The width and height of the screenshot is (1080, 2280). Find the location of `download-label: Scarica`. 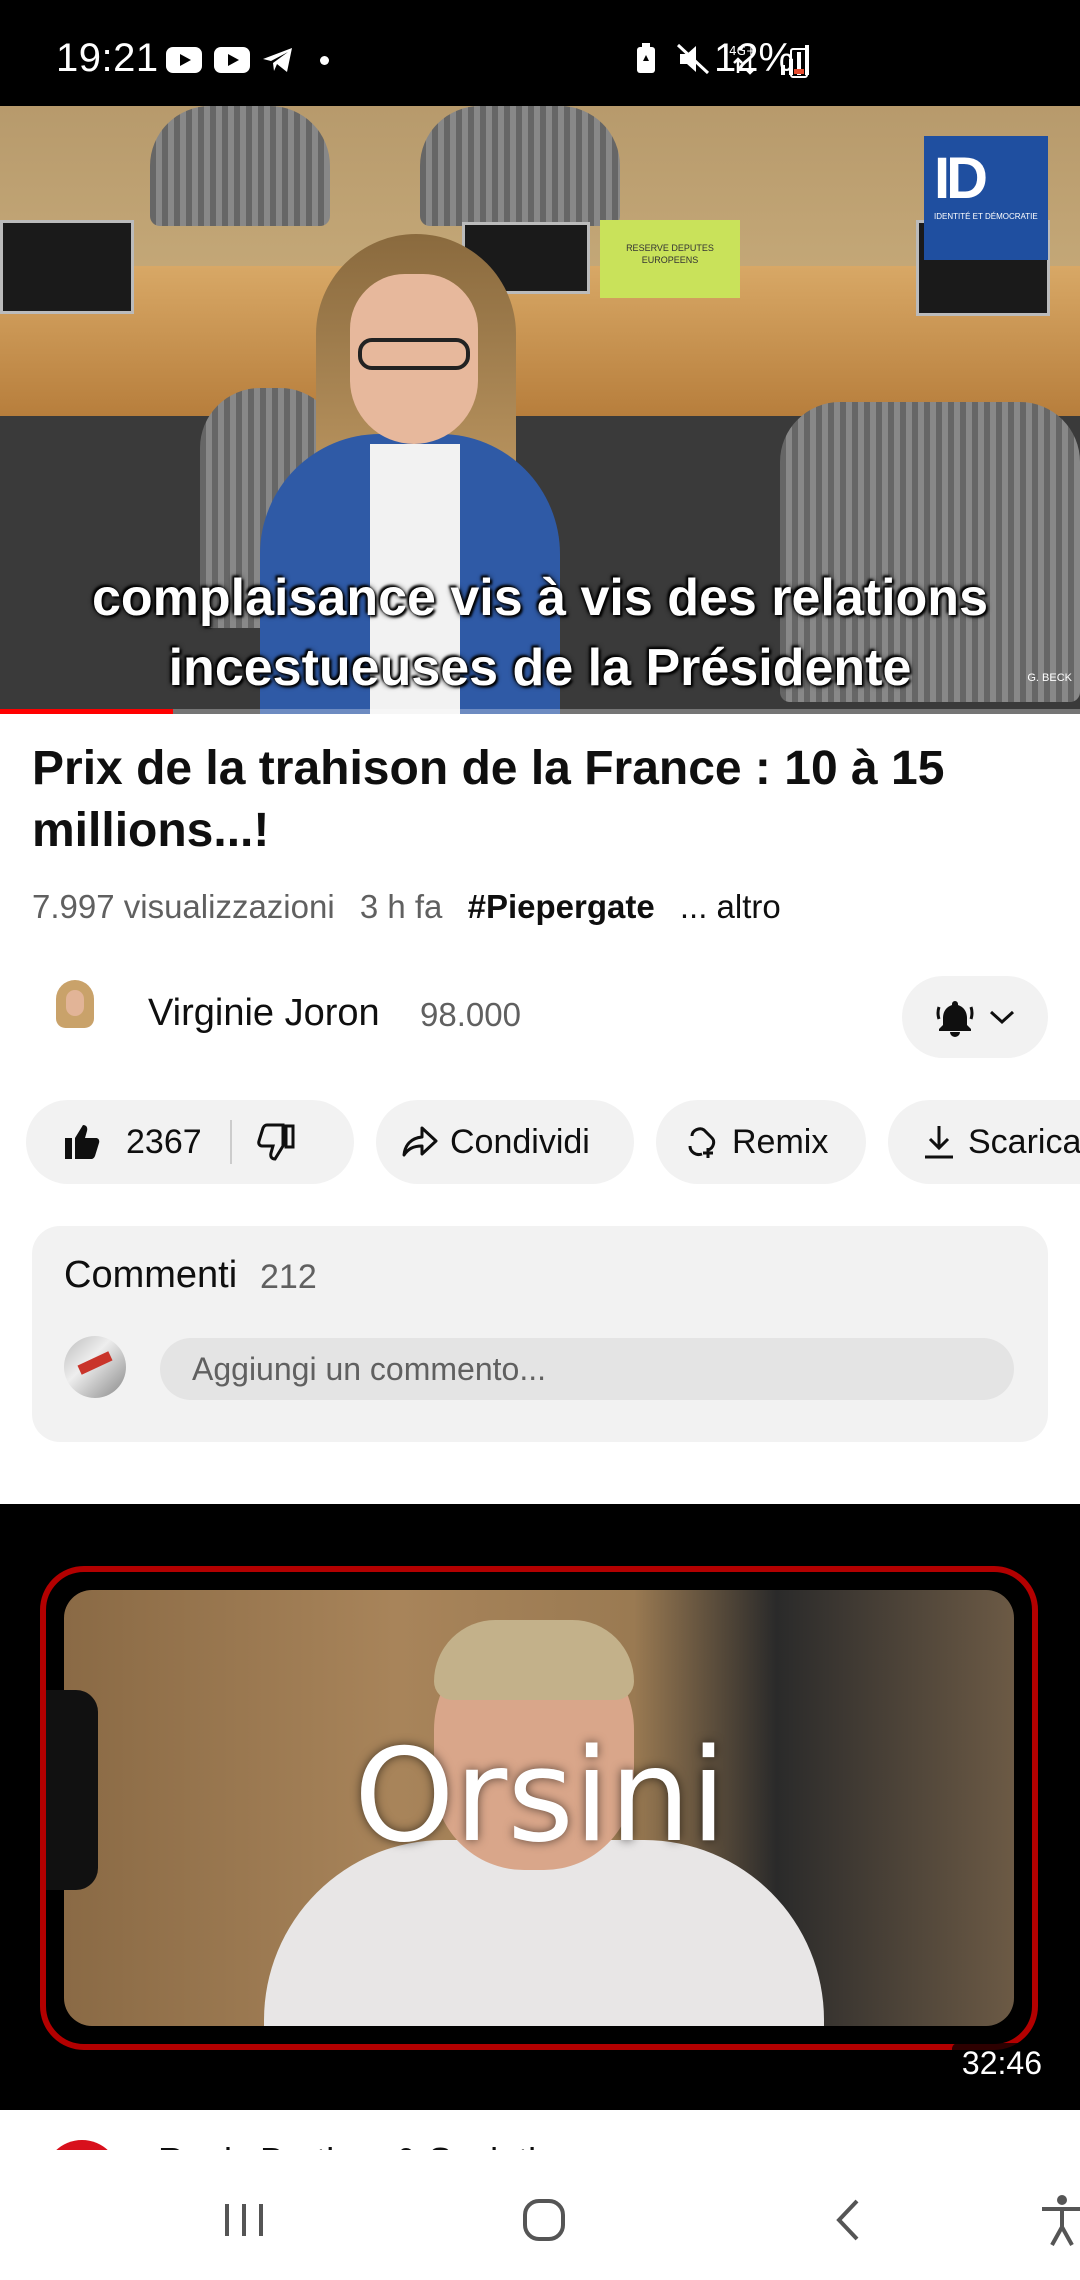

download-label: Scarica is located at coordinates (1024, 1141).